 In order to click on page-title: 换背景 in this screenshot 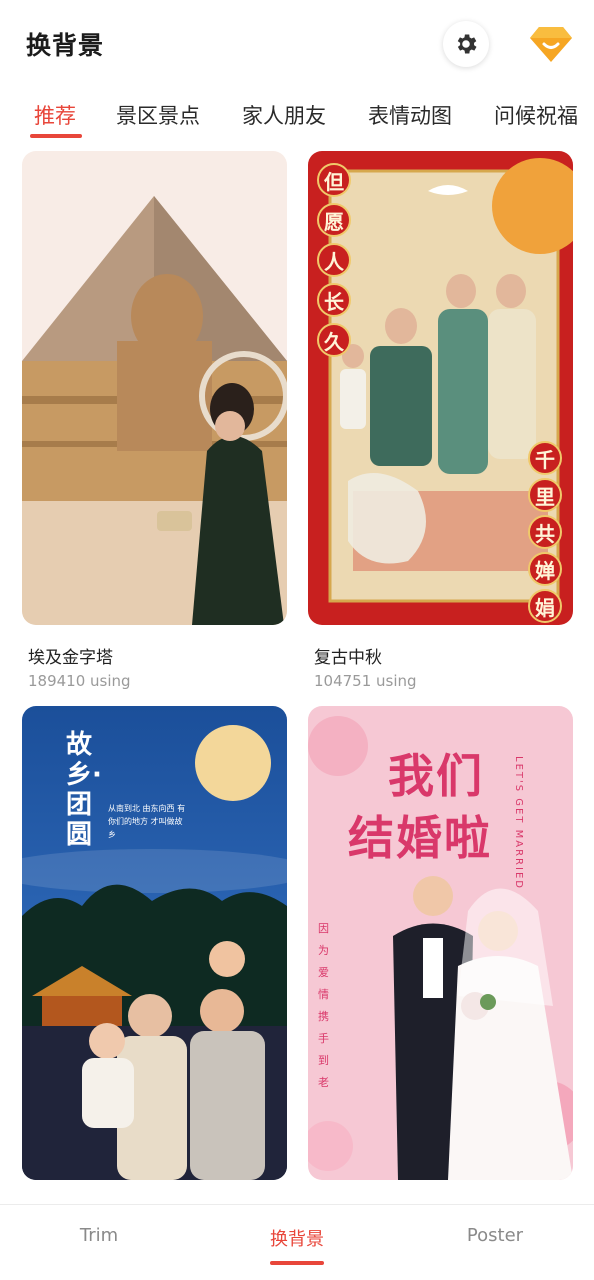, I will do `click(65, 45)`.